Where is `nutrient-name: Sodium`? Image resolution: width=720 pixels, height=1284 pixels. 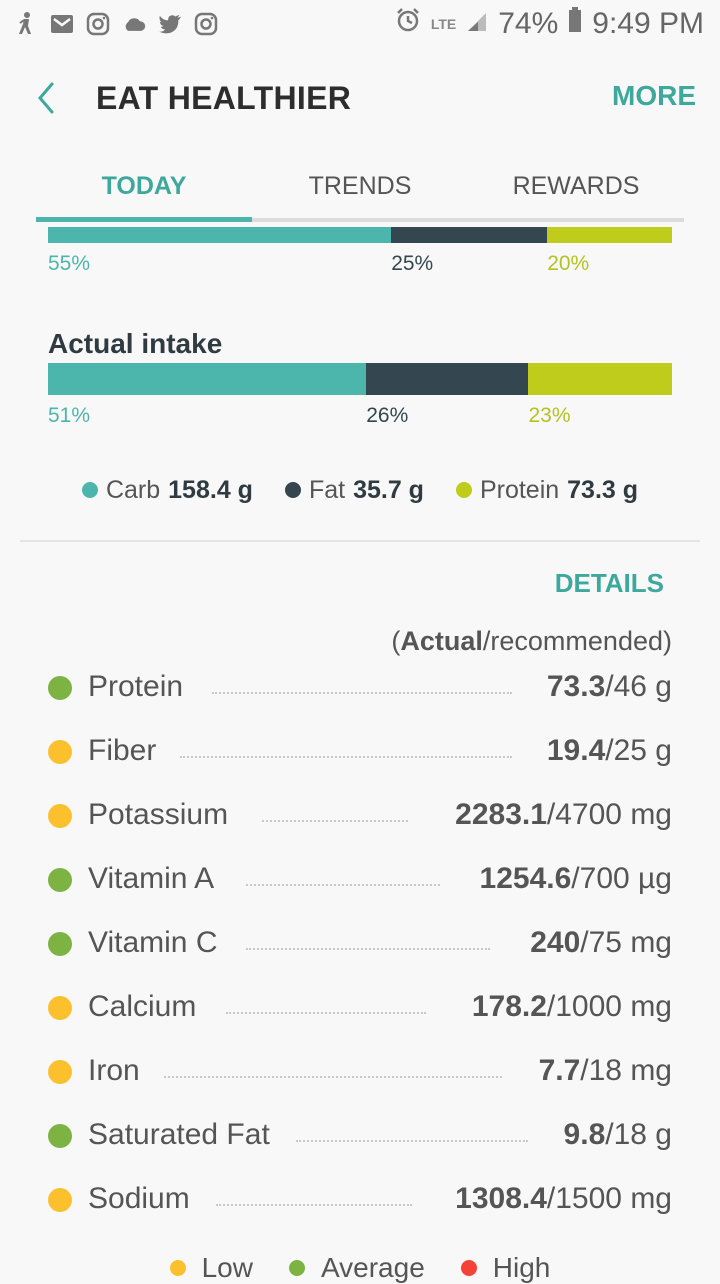 nutrient-name: Sodium is located at coordinates (139, 1198).